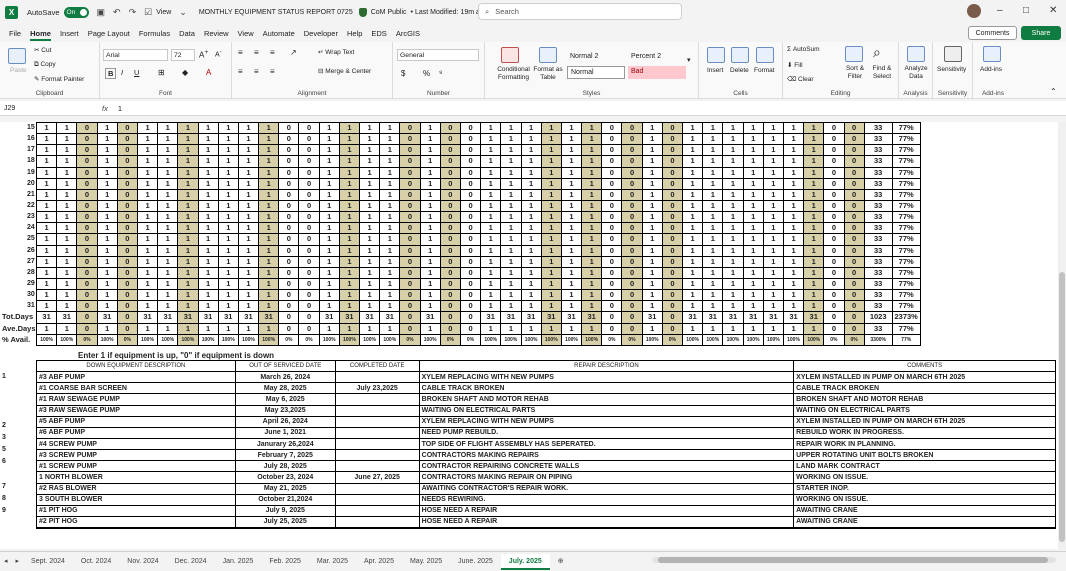 The width and height of the screenshot is (1066, 571). Describe the element at coordinates (606, 477) in the screenshot. I see `table-cell: CONTRACTORS MAKING REPAIR ON PIPING` at that location.